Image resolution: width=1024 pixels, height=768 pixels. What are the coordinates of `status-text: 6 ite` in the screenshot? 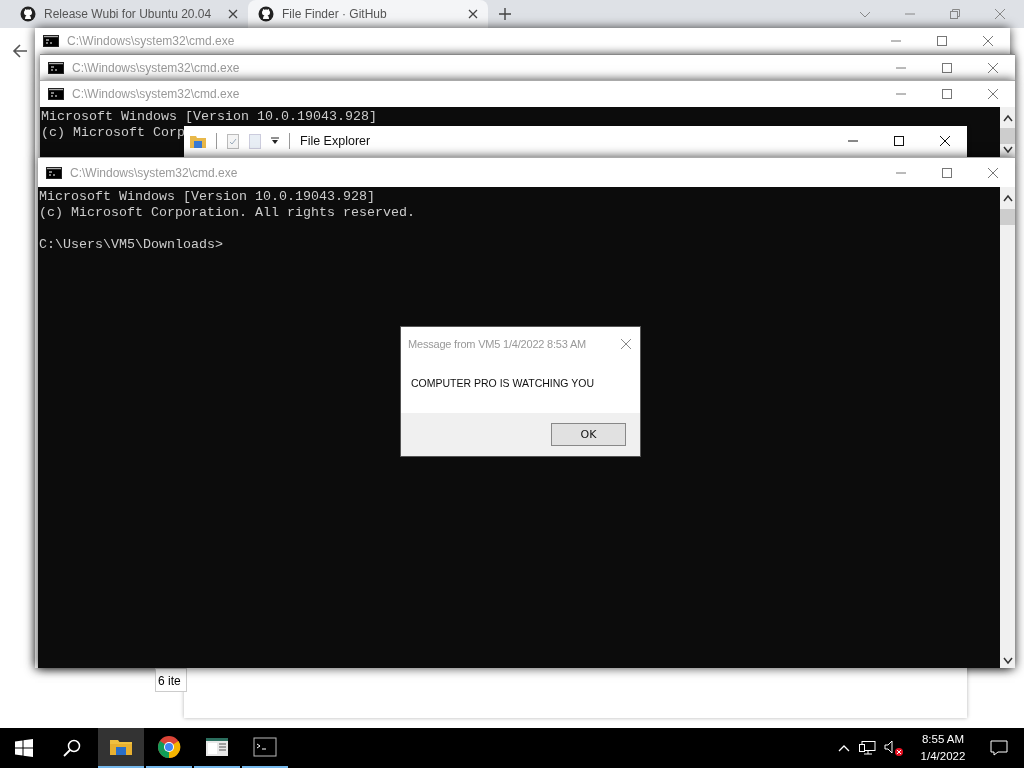 It's located at (171, 680).